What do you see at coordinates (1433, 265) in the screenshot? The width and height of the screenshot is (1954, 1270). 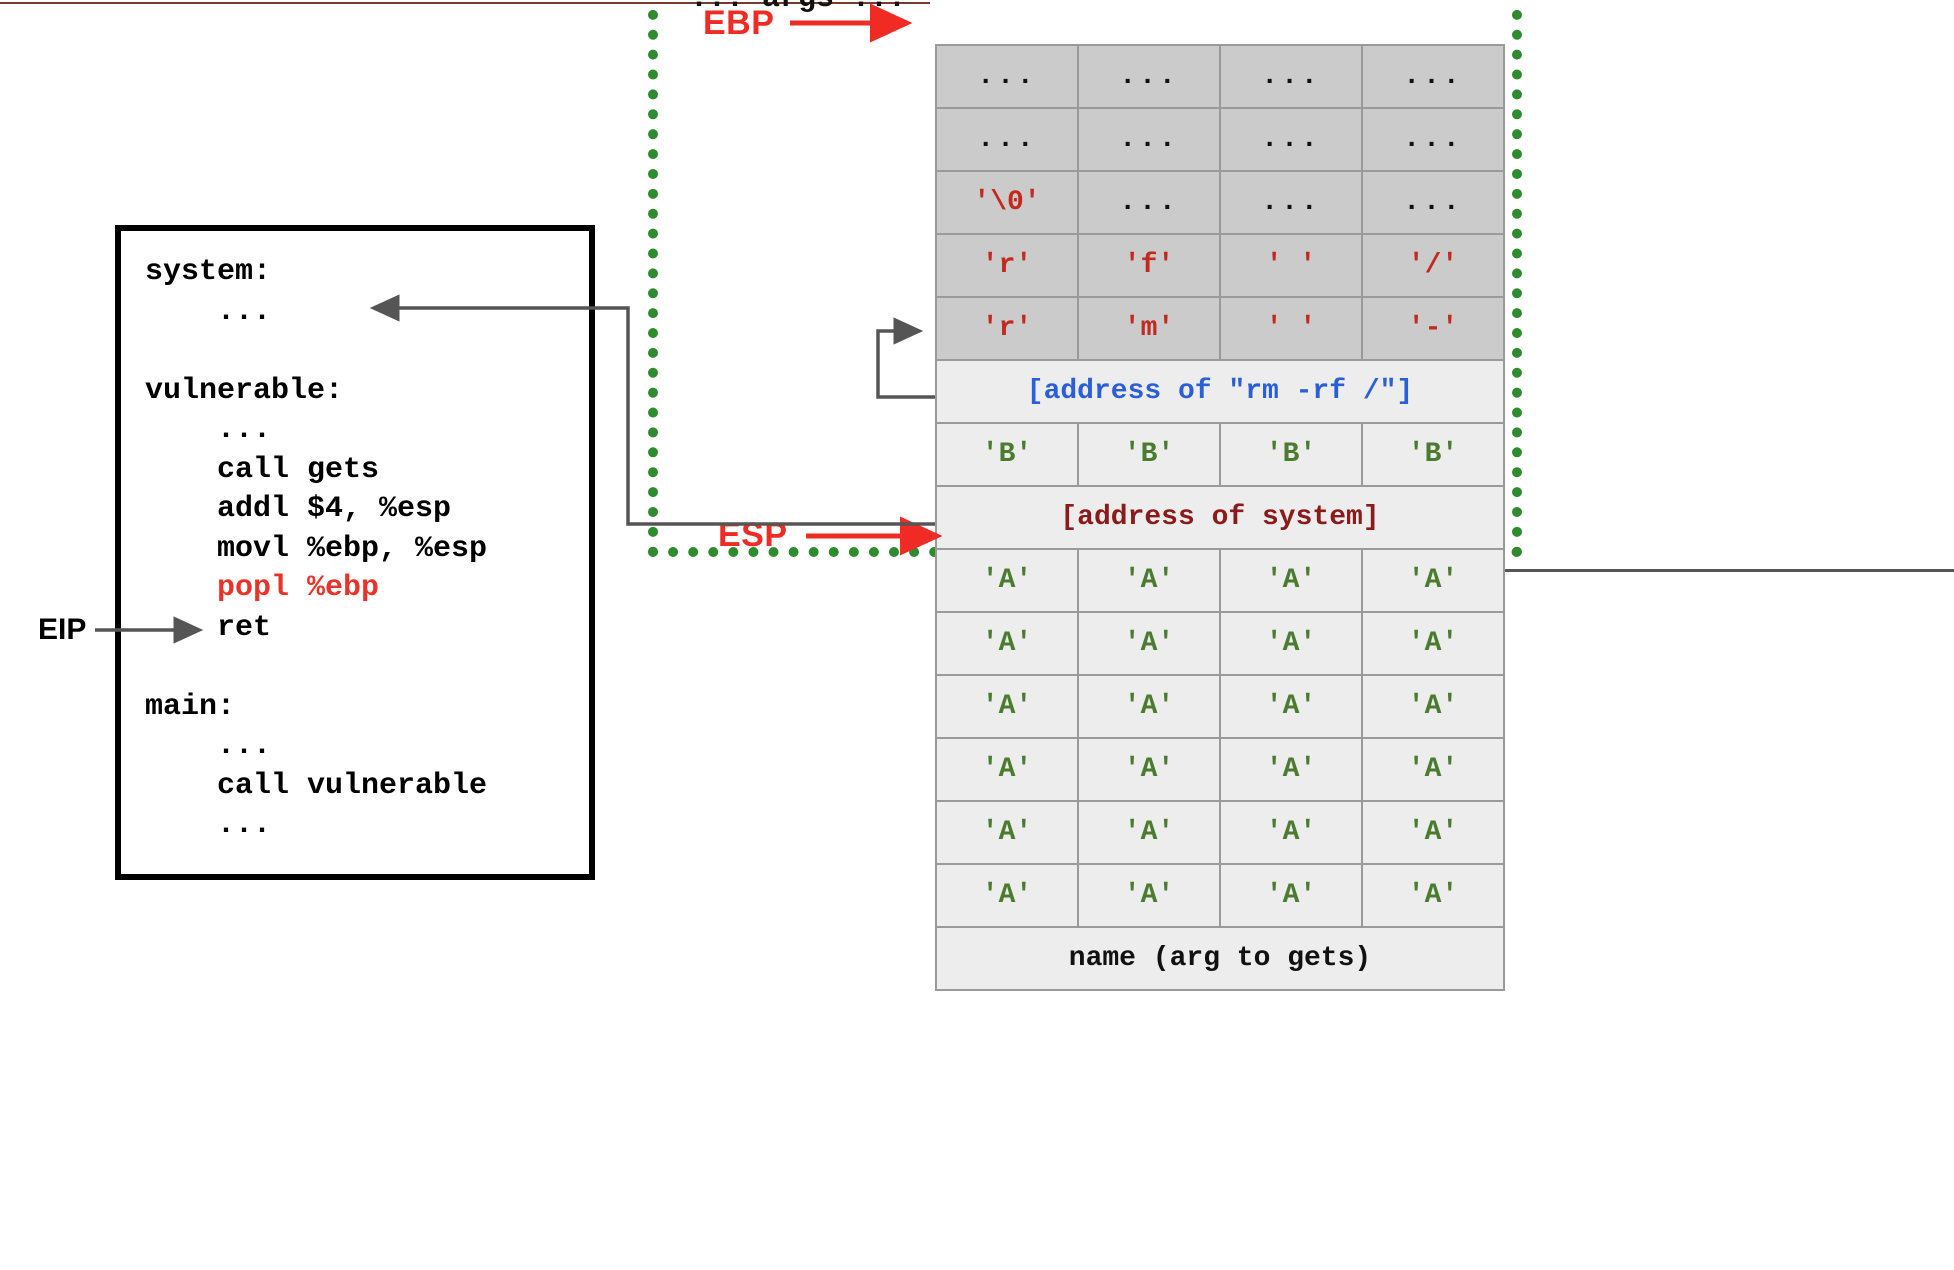 I see `stack-cell: '/'` at bounding box center [1433, 265].